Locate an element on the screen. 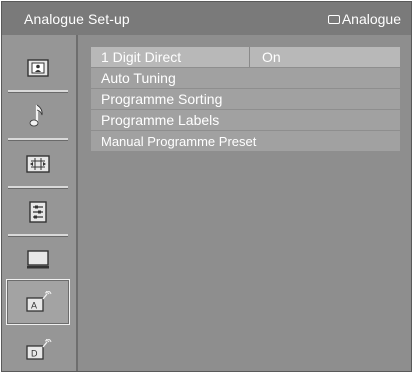 This screenshot has height=373, width=413. menu-item-label: Programme Labels is located at coordinates (160, 120).